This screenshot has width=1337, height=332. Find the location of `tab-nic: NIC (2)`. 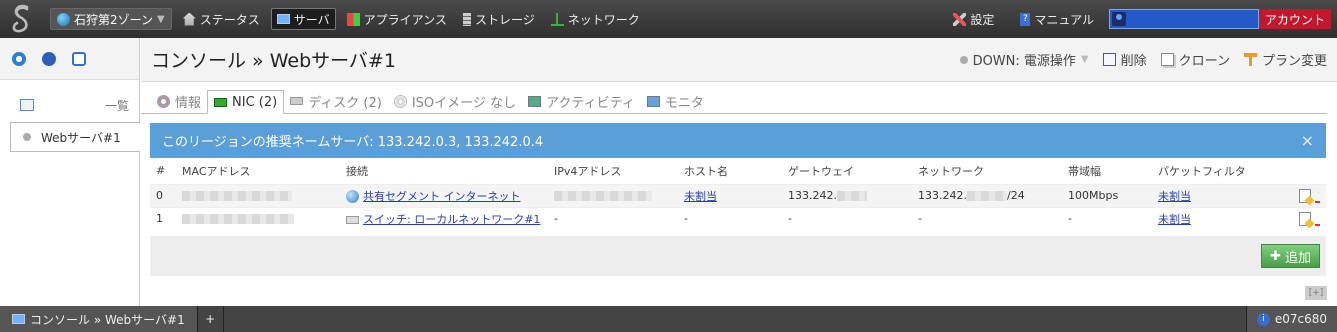

tab-nic: NIC (2) is located at coordinates (246, 102).